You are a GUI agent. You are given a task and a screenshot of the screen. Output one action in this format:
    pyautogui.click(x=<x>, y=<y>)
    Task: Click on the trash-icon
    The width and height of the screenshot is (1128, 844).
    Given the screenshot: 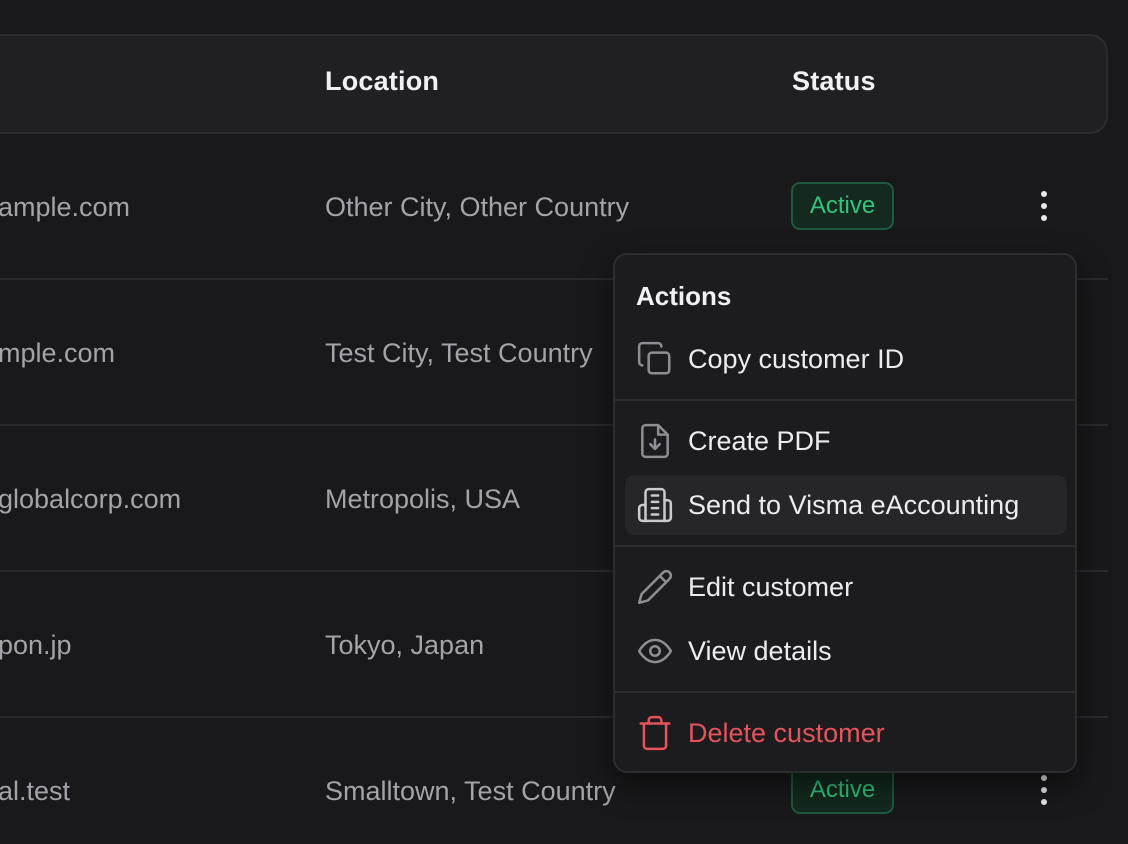 What is the action you would take?
    pyautogui.click(x=655, y=733)
    